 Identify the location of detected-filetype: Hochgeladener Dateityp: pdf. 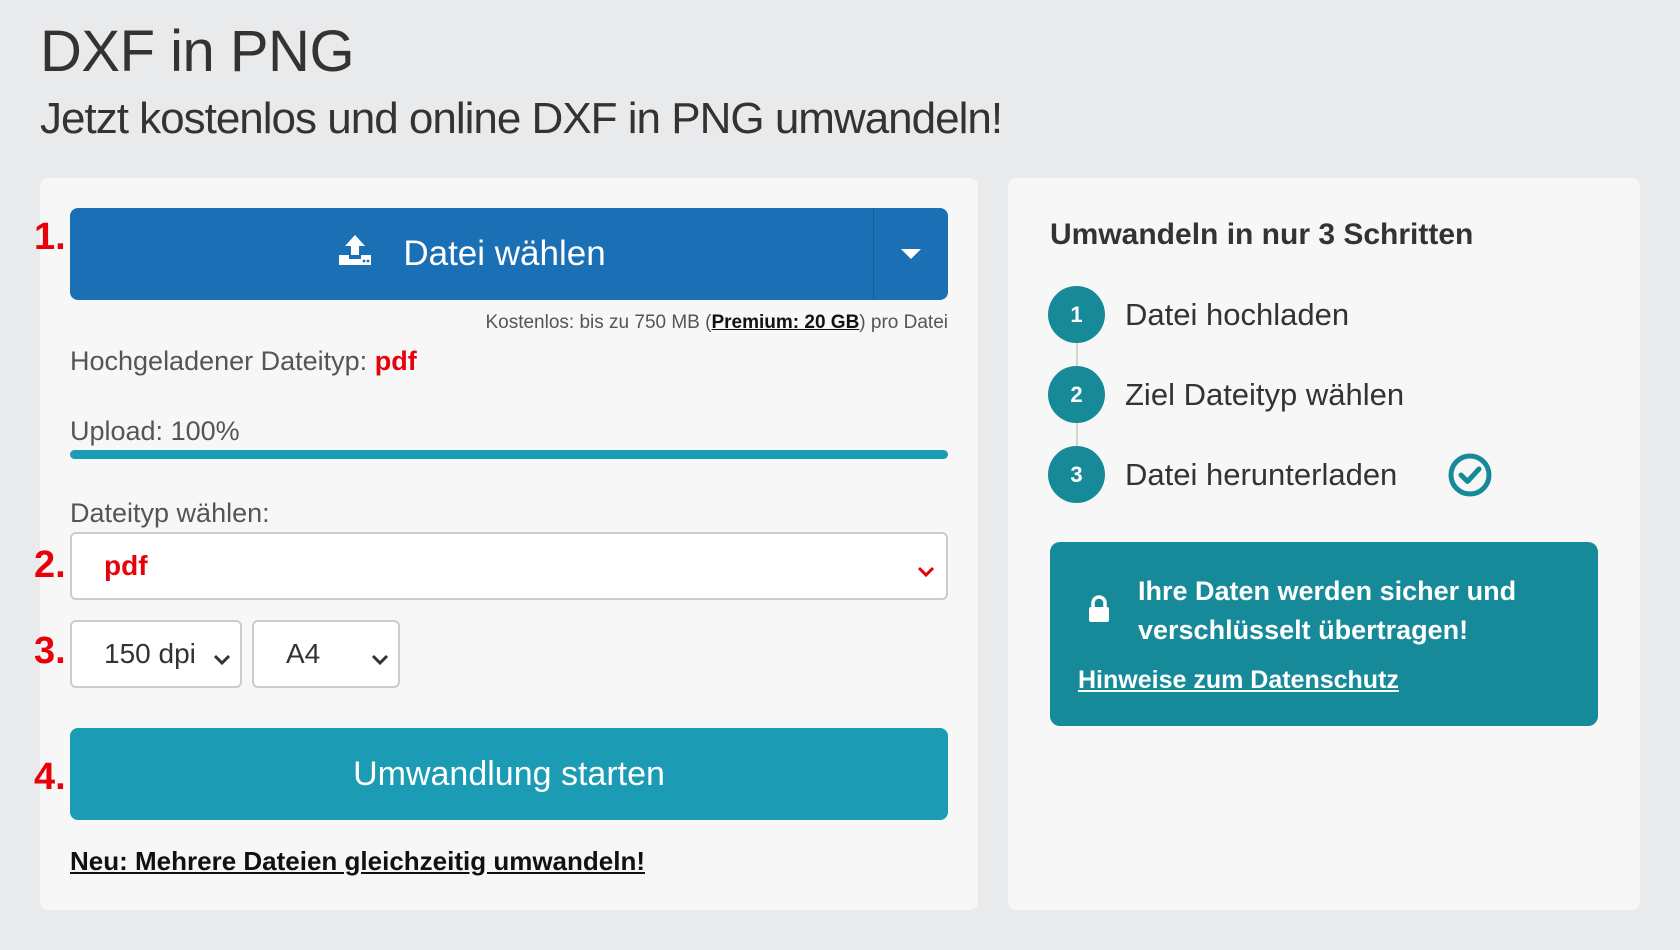
(243, 361).